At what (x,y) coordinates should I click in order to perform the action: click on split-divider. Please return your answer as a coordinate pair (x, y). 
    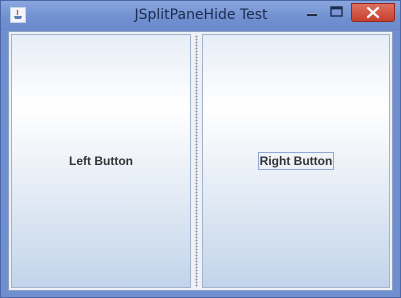
    Looking at the image, I should click on (196, 161).